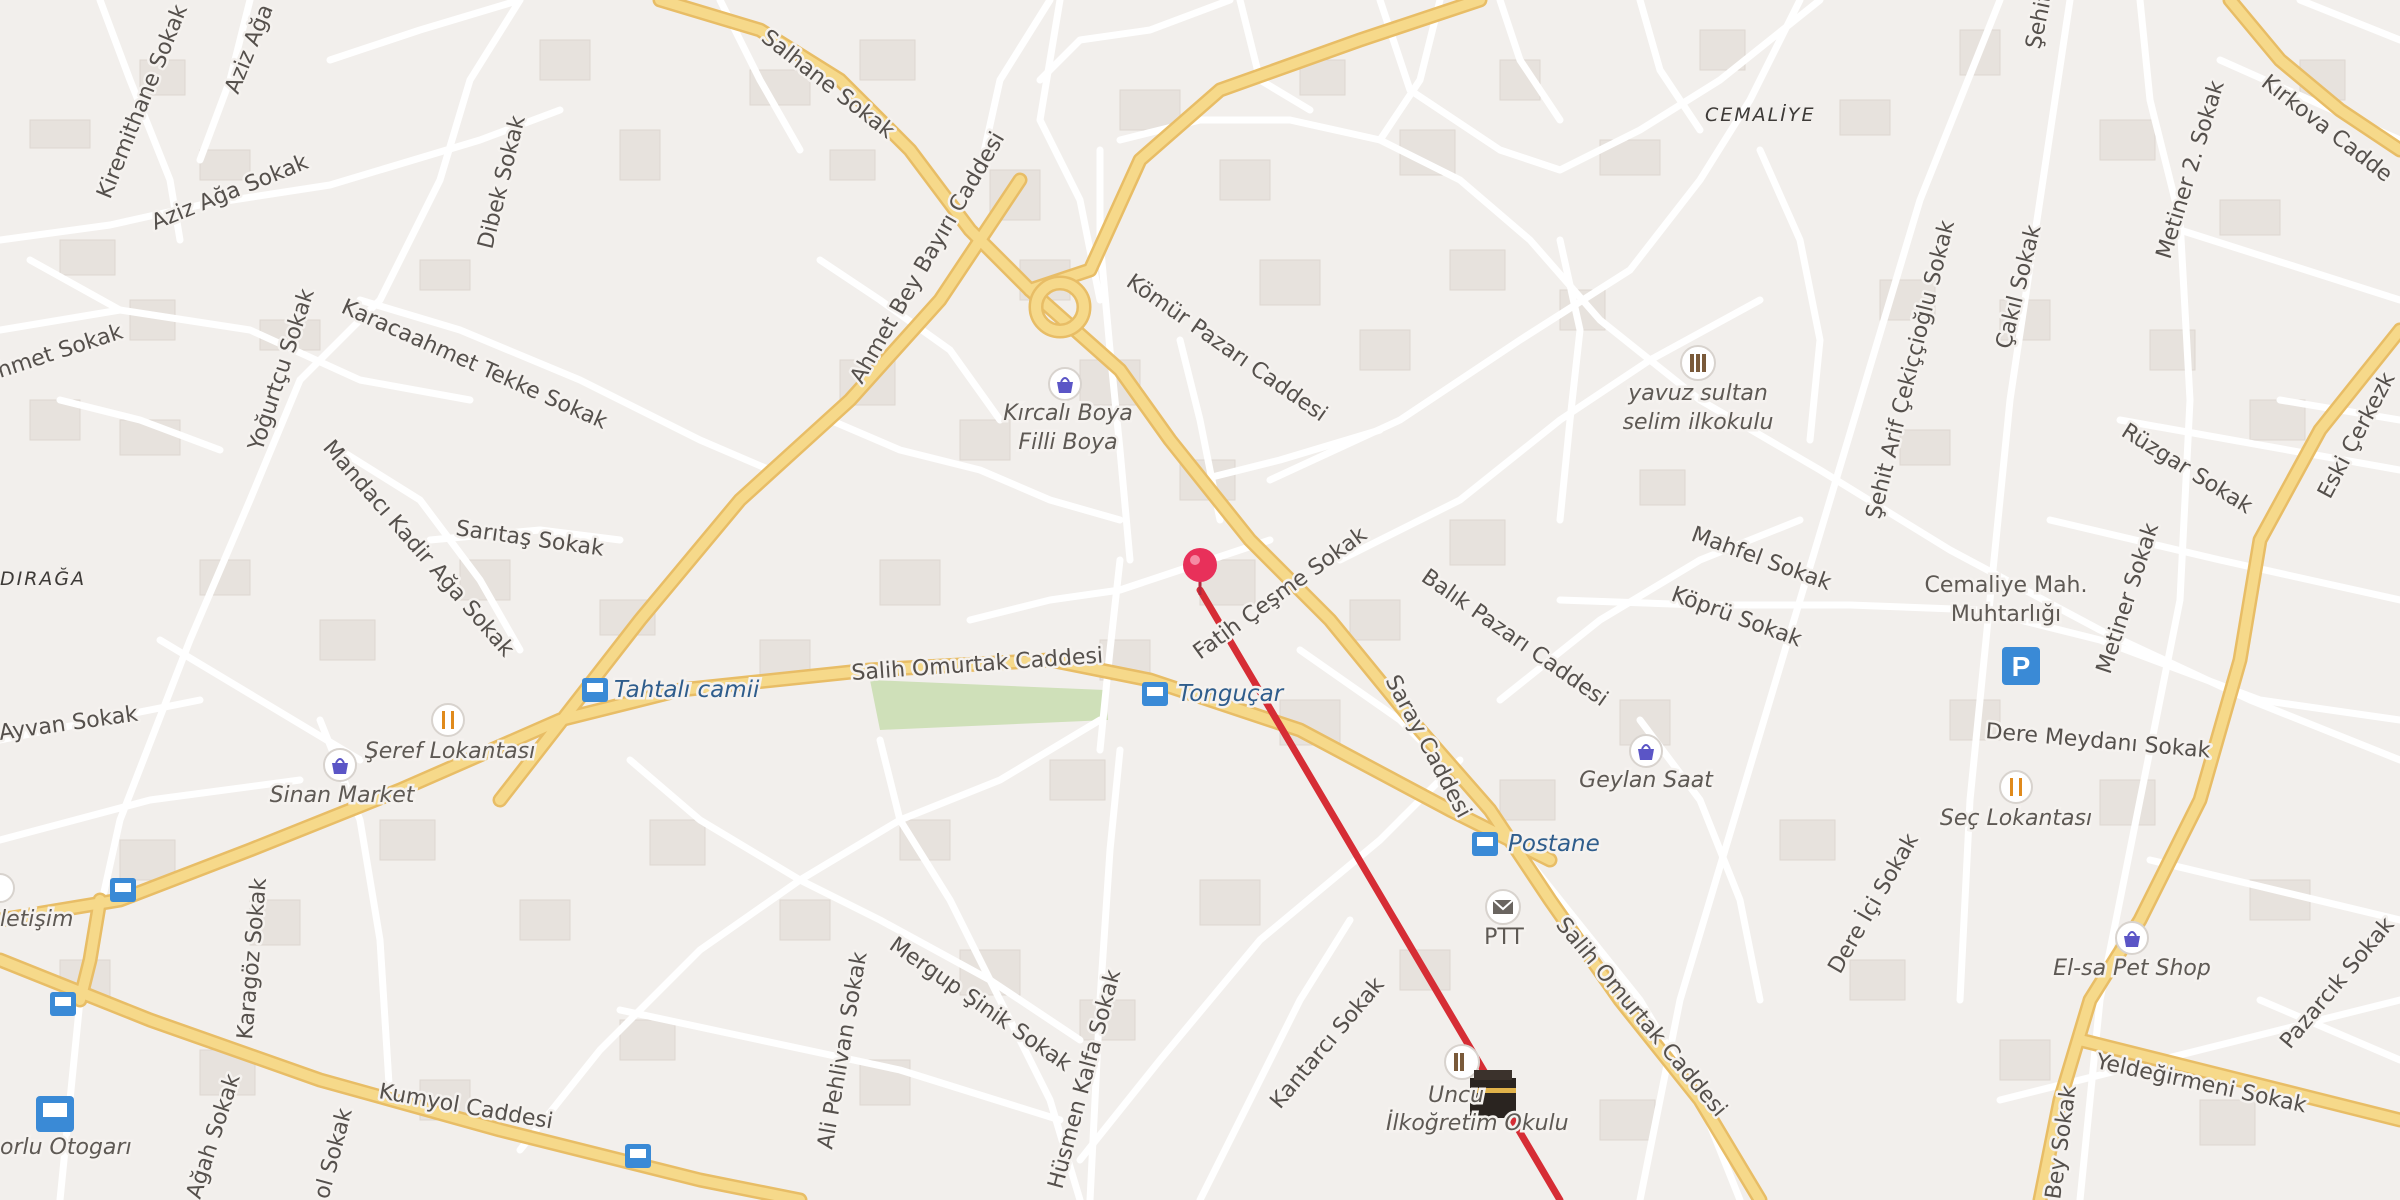 Image resolution: width=2400 pixels, height=1200 pixels. Describe the element at coordinates (687, 690) in the screenshot. I see `bus-stop-label-tahtali: Tahtalı camii` at that location.